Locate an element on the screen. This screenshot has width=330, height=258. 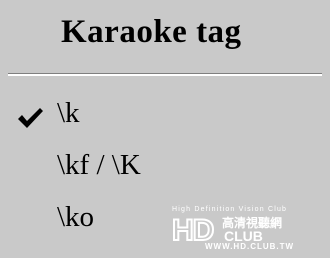
svg-text: CLUB is located at coordinates (243, 235).